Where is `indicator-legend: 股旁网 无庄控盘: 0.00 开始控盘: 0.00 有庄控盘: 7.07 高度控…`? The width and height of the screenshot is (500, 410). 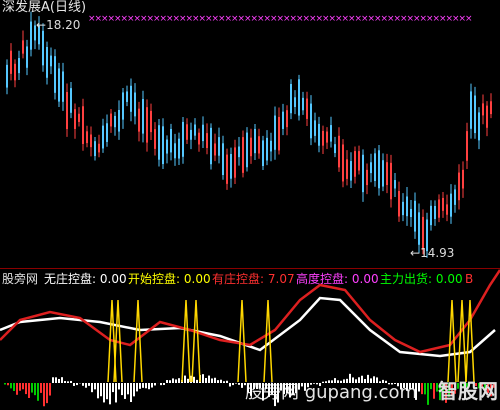 indicator-legend: 股旁网 无庄控盘: 0.00 开始控盘: 0.00 有庄控盘: 7.07 高度控… is located at coordinates (250, 279).